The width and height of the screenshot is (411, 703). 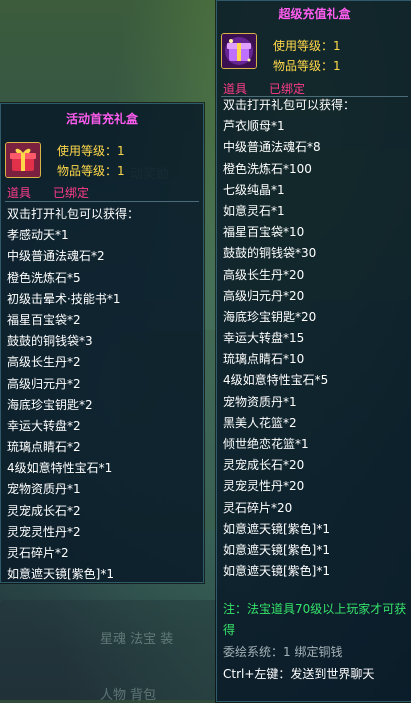 What do you see at coordinates (44, 447) in the screenshot?
I see `list-item: 琉璃点睛石*2` at bounding box center [44, 447].